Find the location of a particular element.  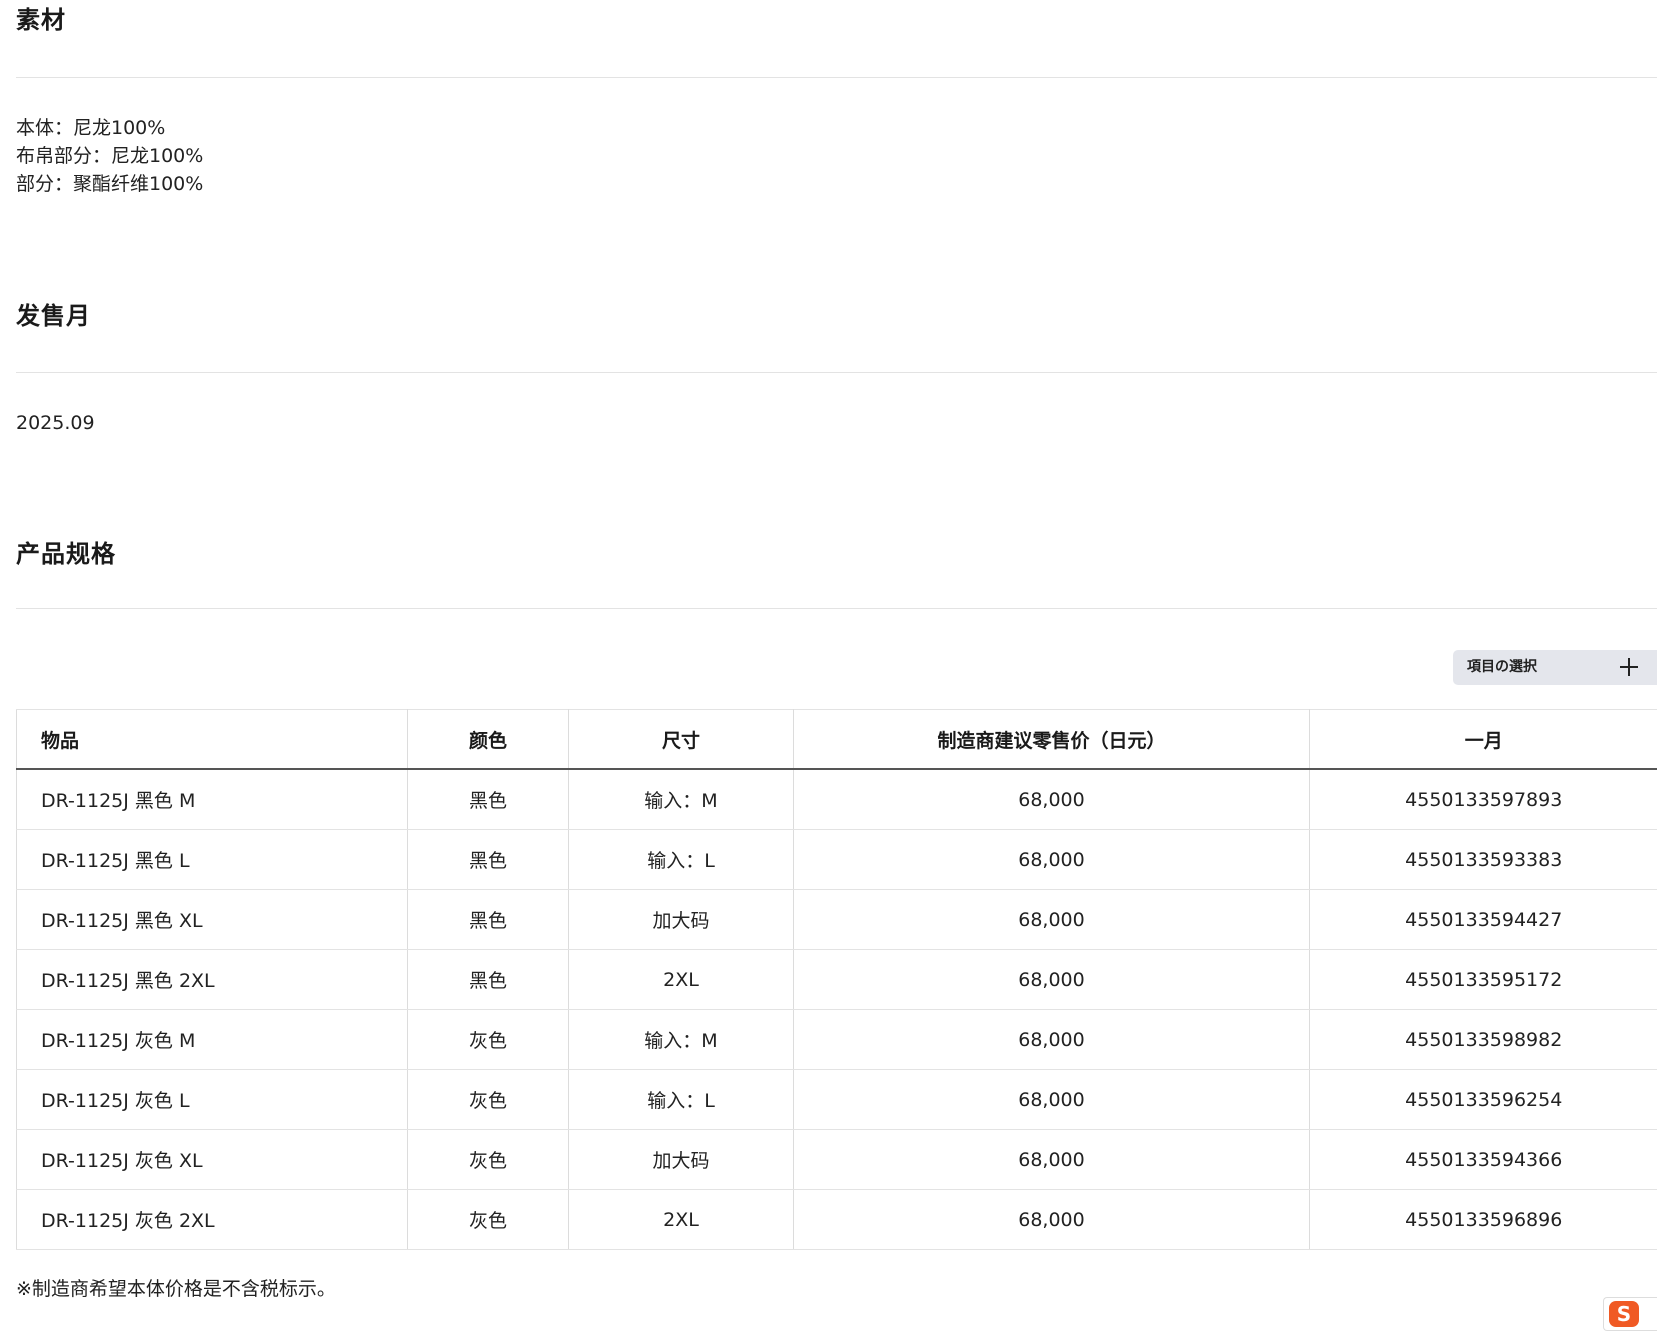

cell-item: DR-1125J 黑色 2XL is located at coordinates (212, 979).